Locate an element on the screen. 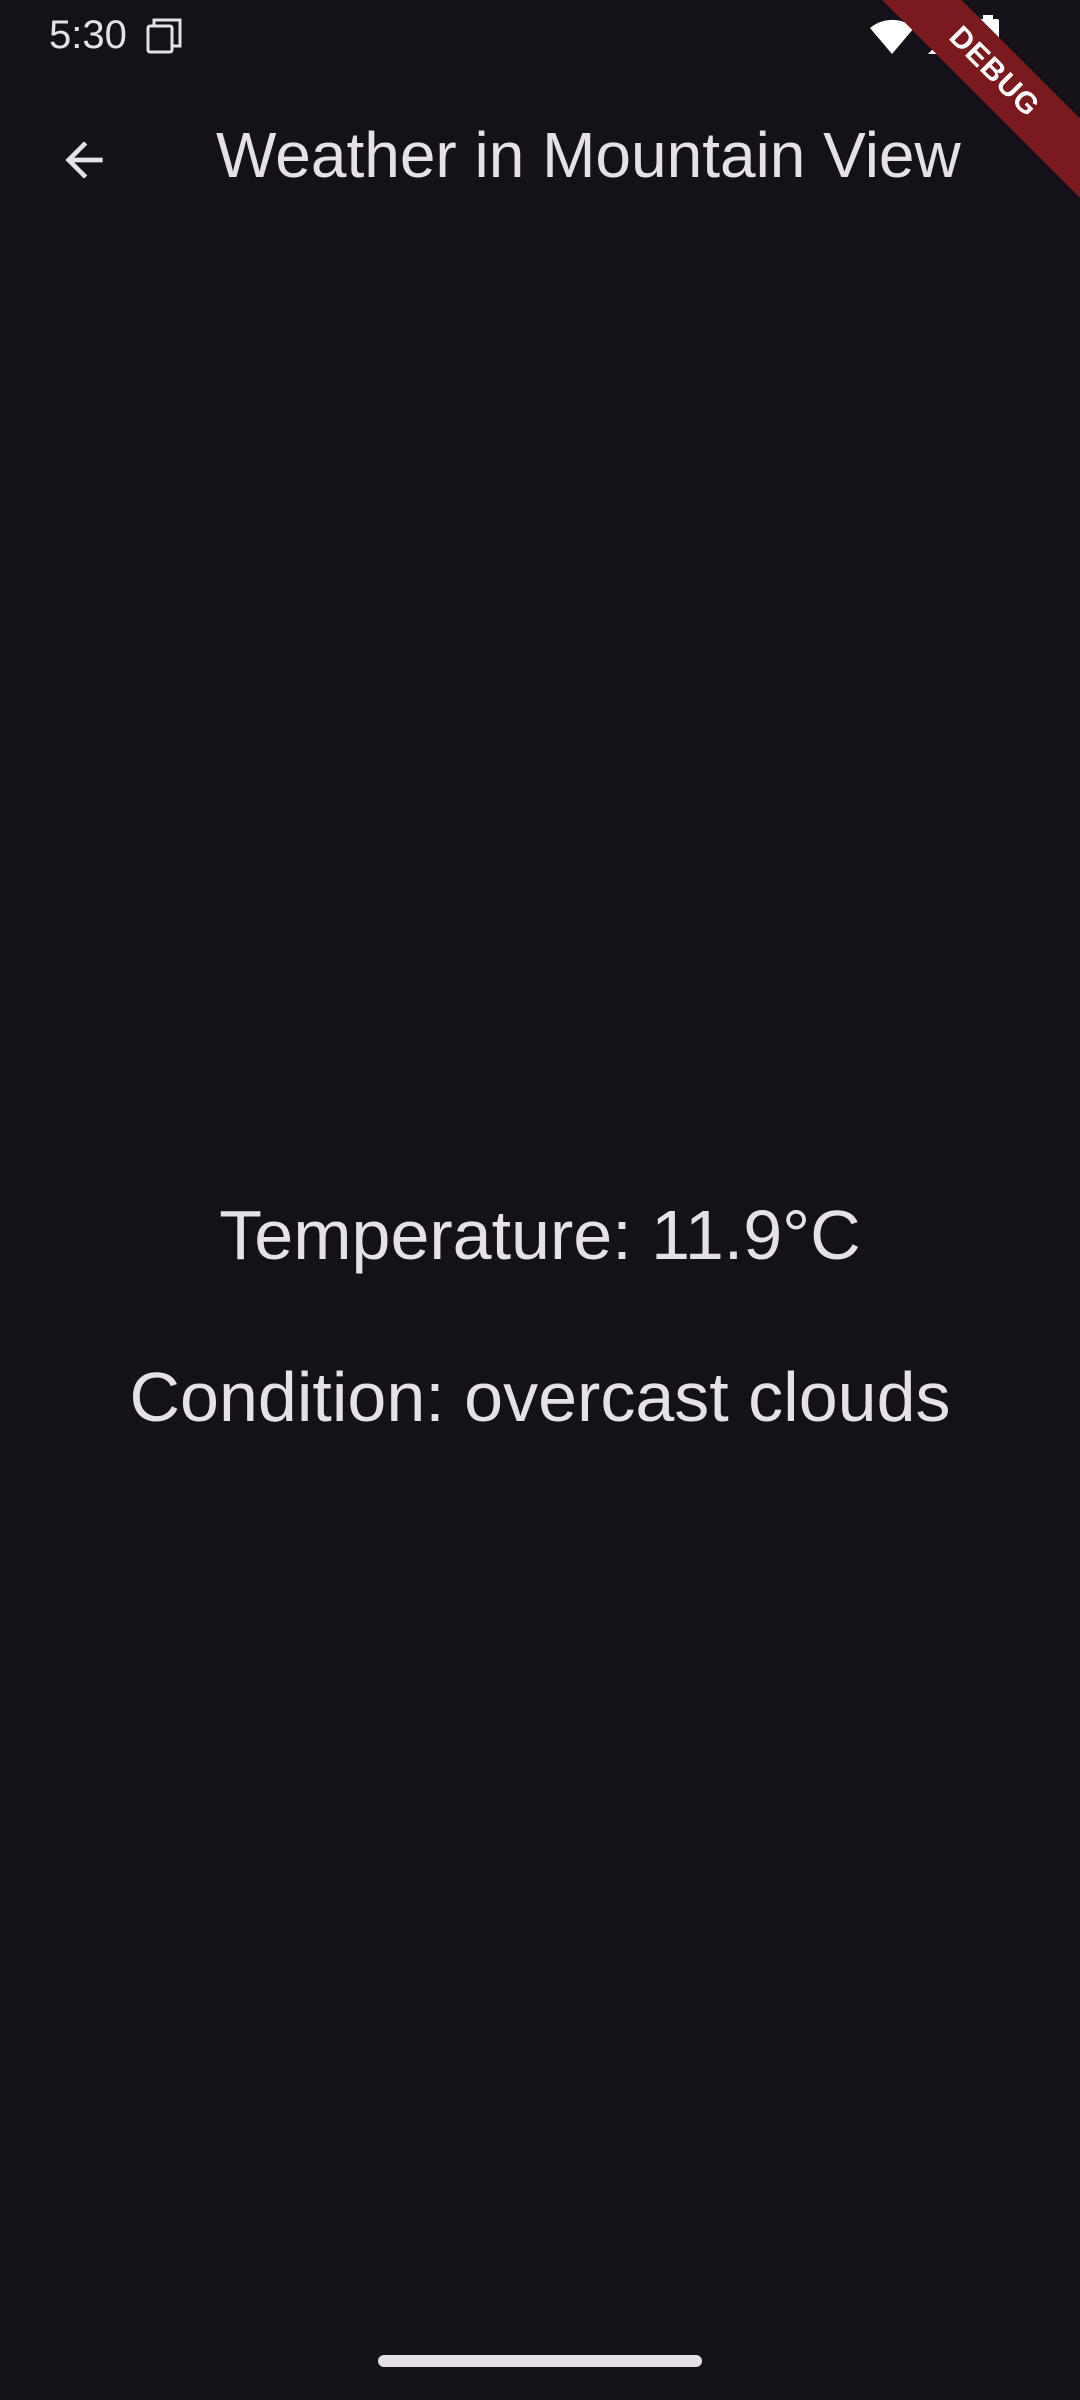 This screenshot has height=2400, width=1080. signal-icon is located at coordinates (946, 36).